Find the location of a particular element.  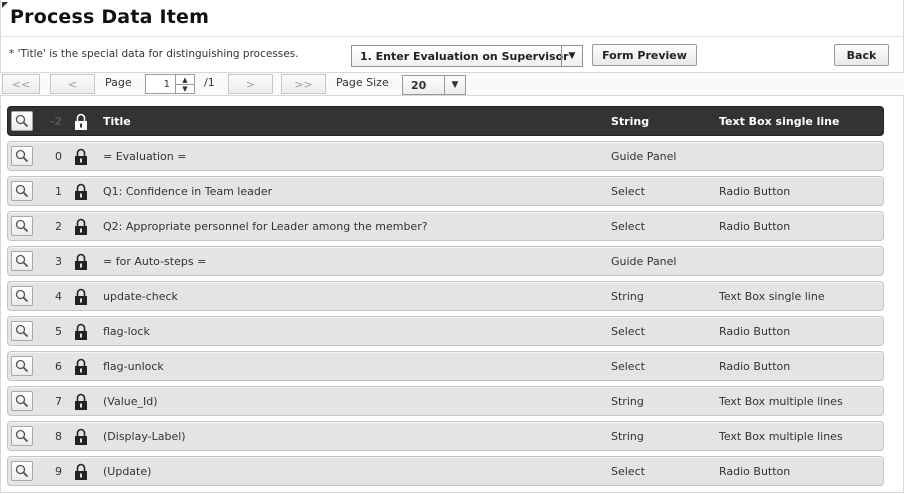

item-title: flag-unlock is located at coordinates (133, 366).